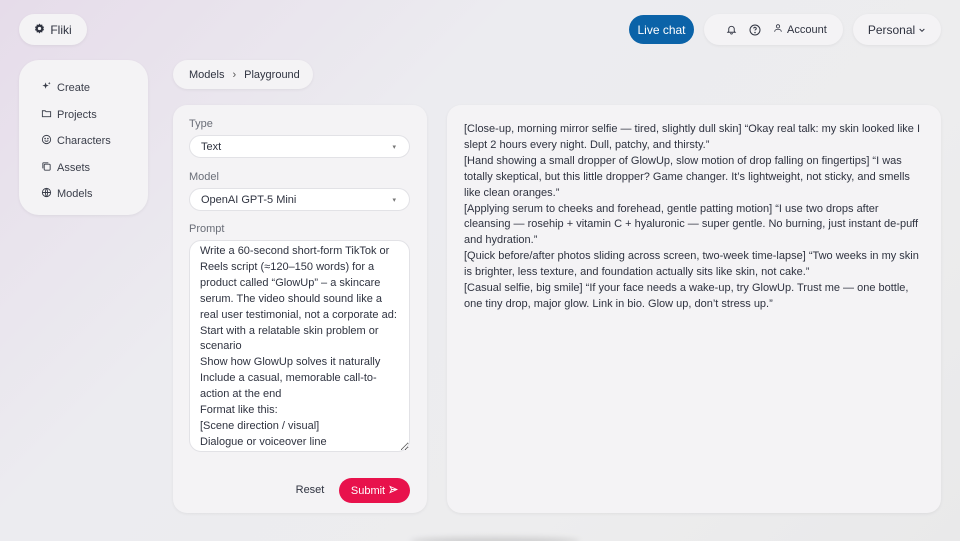 Image resolution: width=960 pixels, height=541 pixels. What do you see at coordinates (46, 168) in the screenshot?
I see `assets-icon` at bounding box center [46, 168].